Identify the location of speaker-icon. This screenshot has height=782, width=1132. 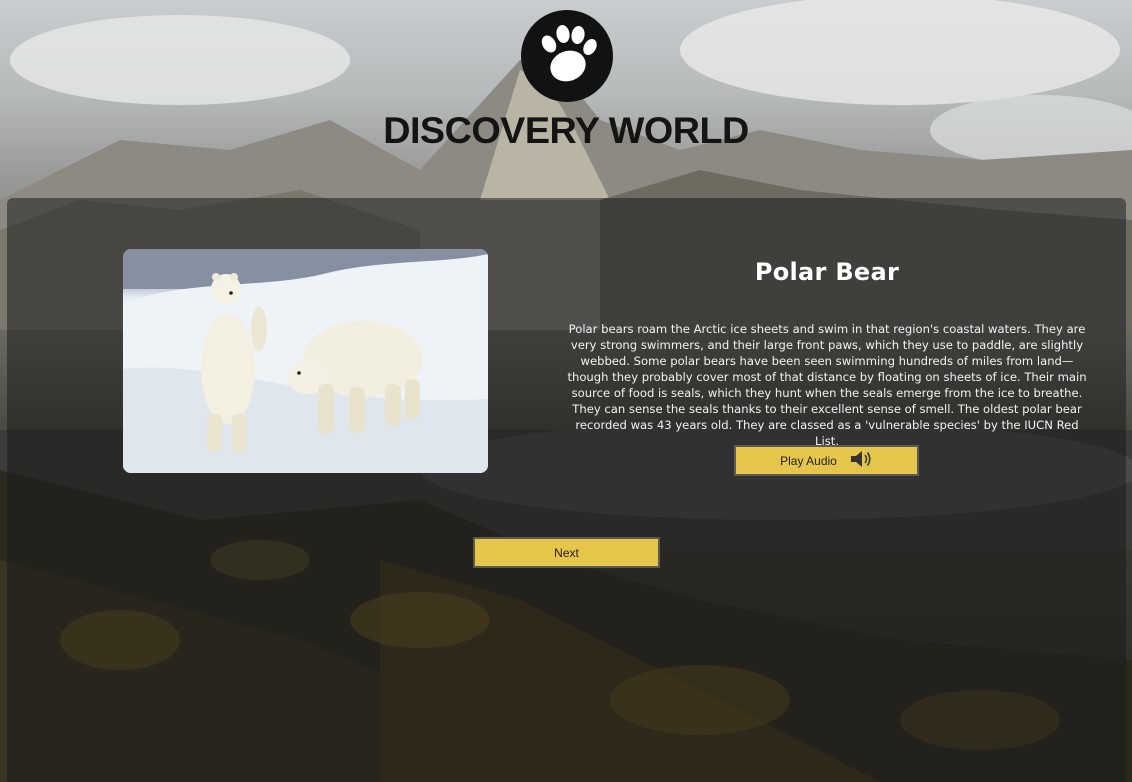
(861, 460).